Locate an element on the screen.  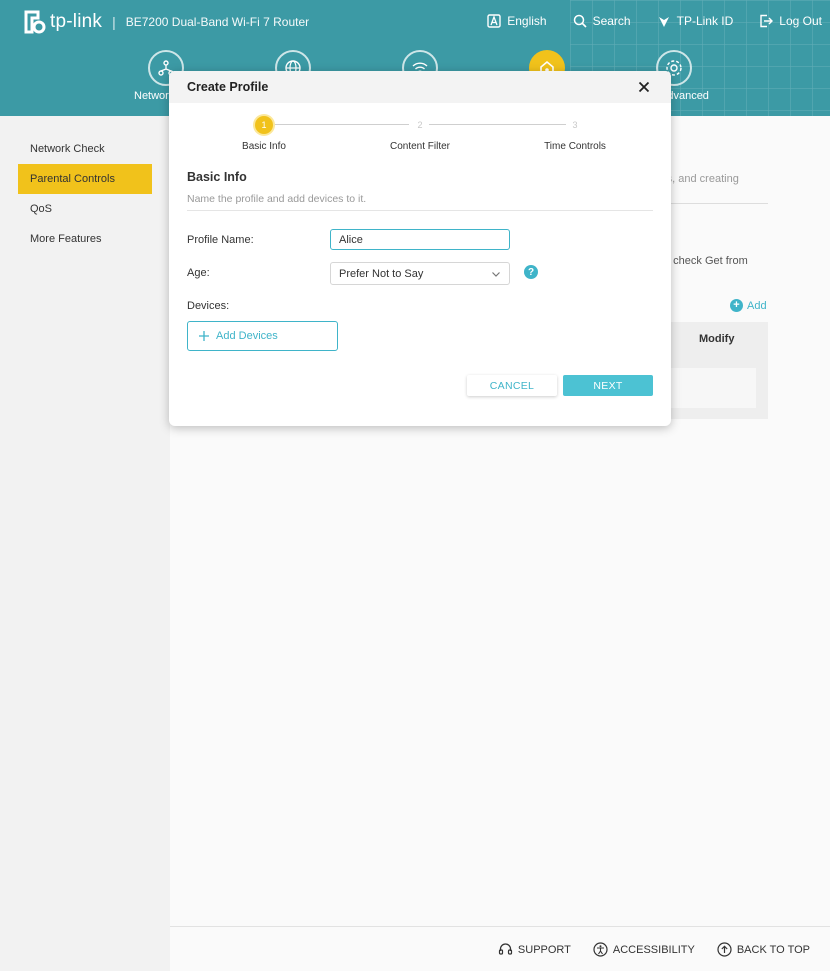
step-3-label: Time Controls is located at coordinates (575, 146).